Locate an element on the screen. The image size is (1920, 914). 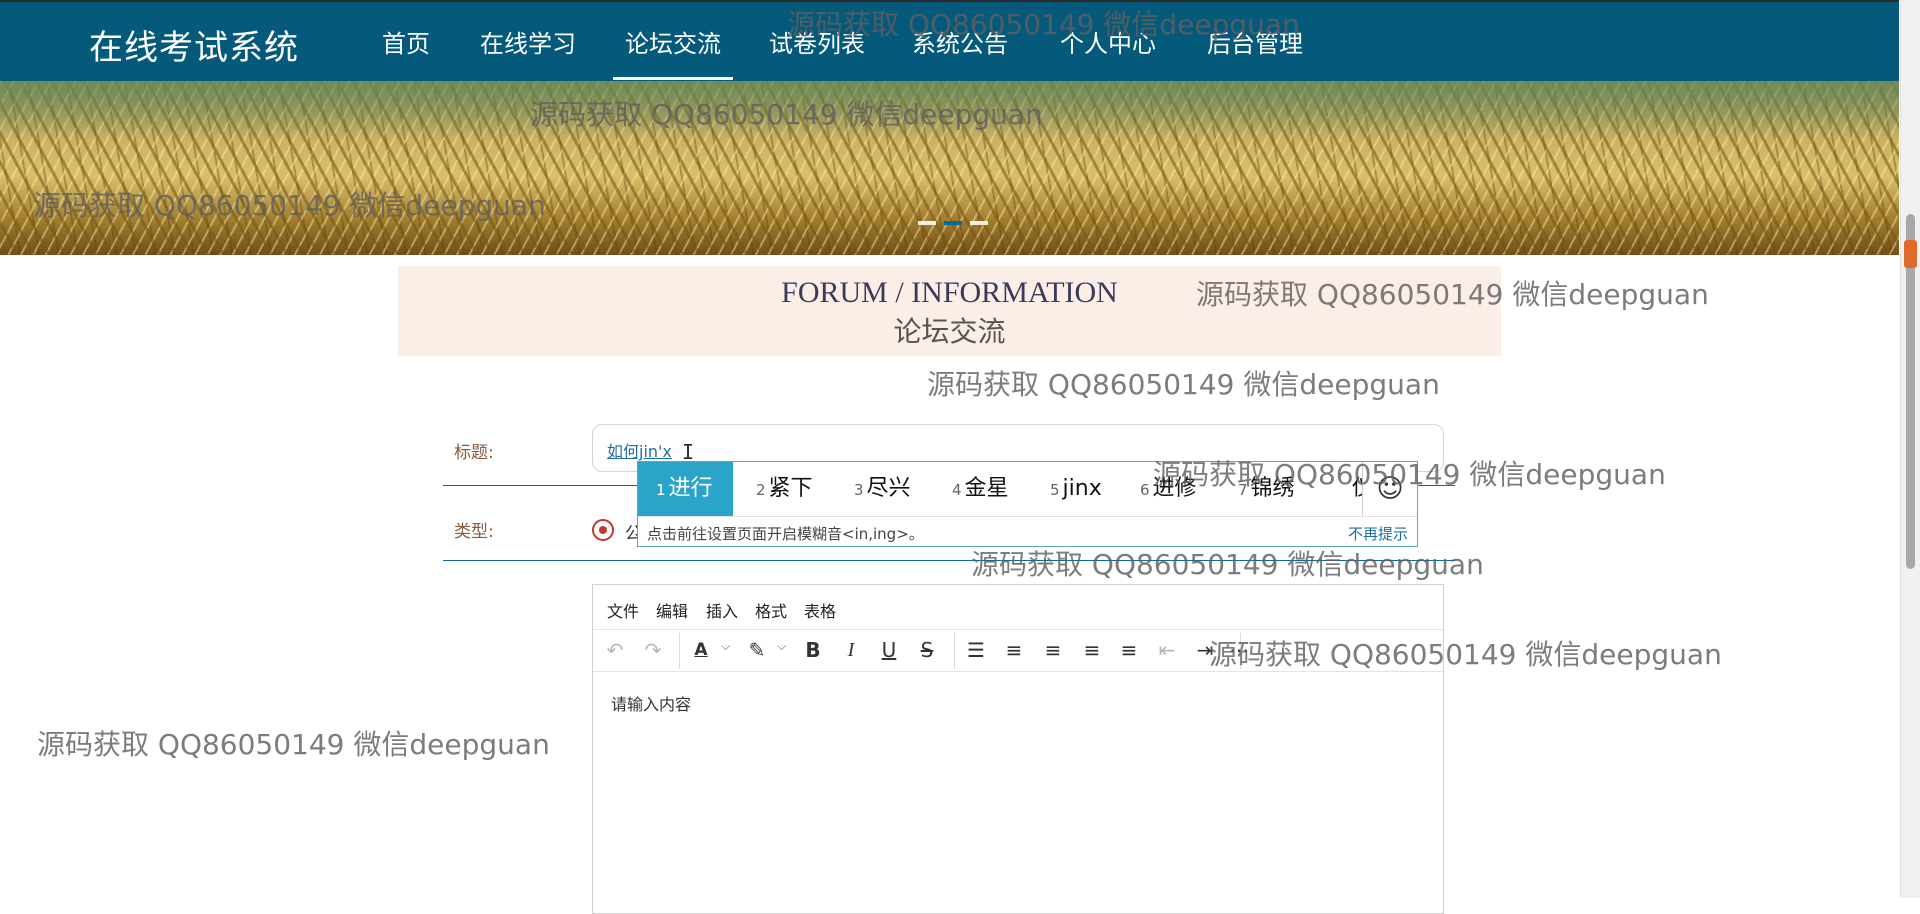
row-divider is located at coordinates (949, 560).